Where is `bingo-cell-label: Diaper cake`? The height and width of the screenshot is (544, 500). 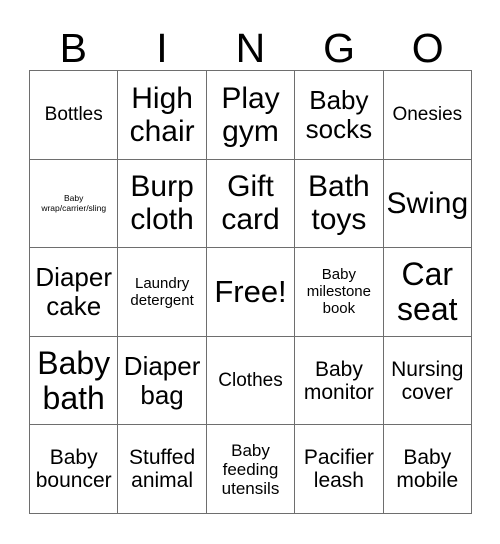 bingo-cell-label: Diaper cake is located at coordinates (73, 291).